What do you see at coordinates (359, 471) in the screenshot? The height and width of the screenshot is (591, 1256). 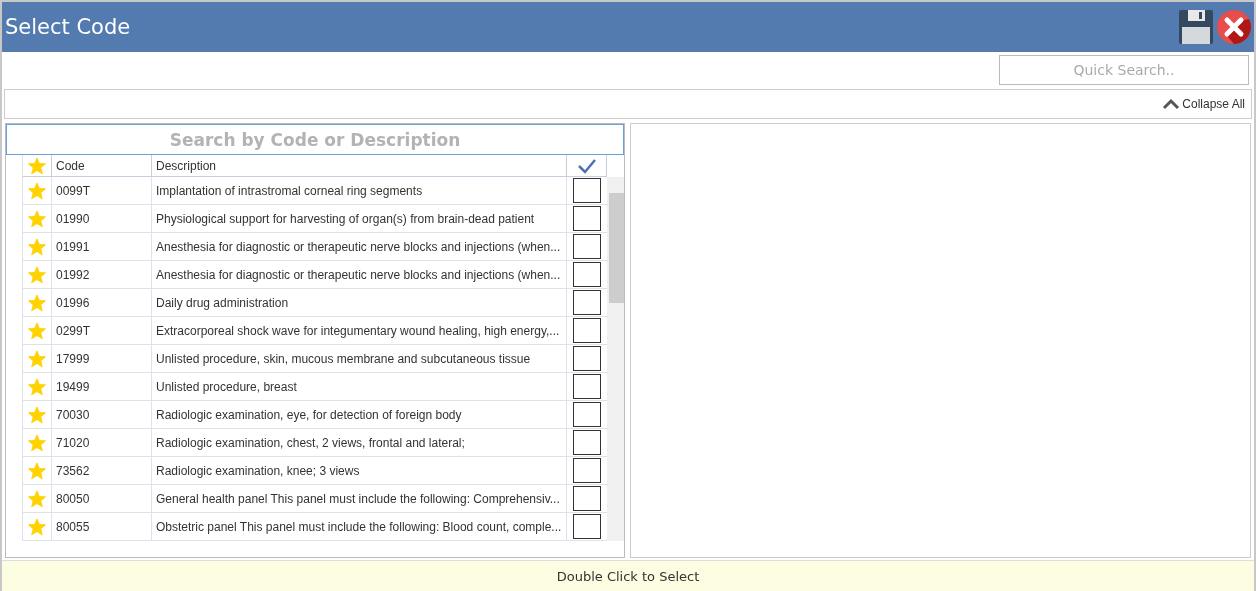 I see `table-cell: Radiologic examination, knee; 3 views` at bounding box center [359, 471].